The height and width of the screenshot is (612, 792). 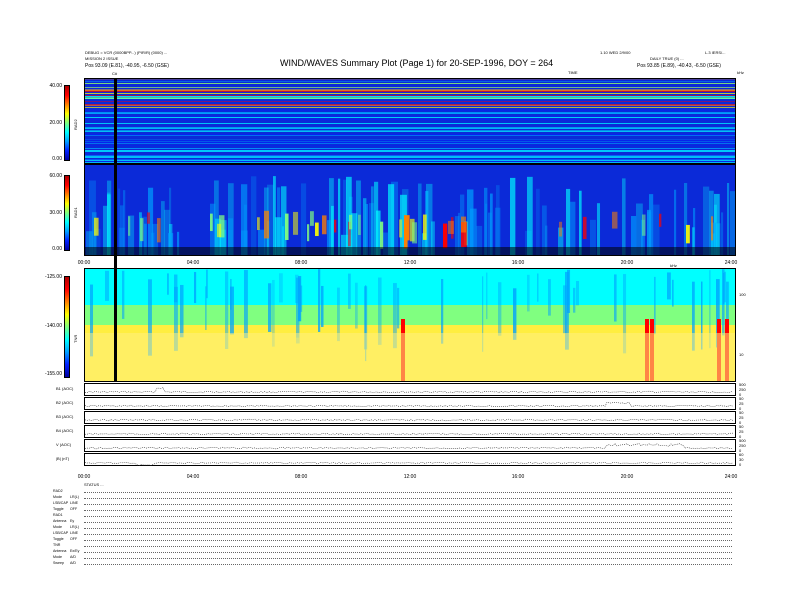 What do you see at coordinates (410, 477) in the screenshot?
I see `time-tick: 12:00` at bounding box center [410, 477].